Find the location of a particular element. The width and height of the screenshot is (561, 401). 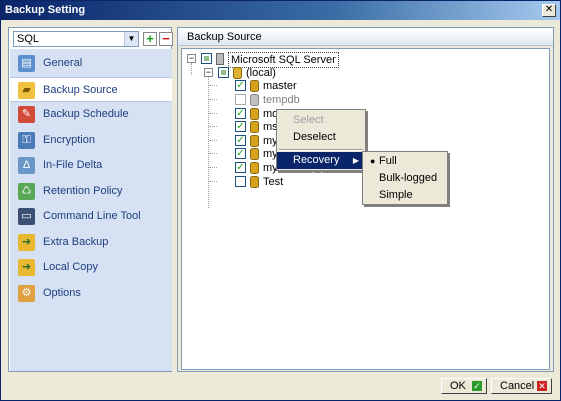

tree-node-database: tempdb is located at coordinates (282, 100).